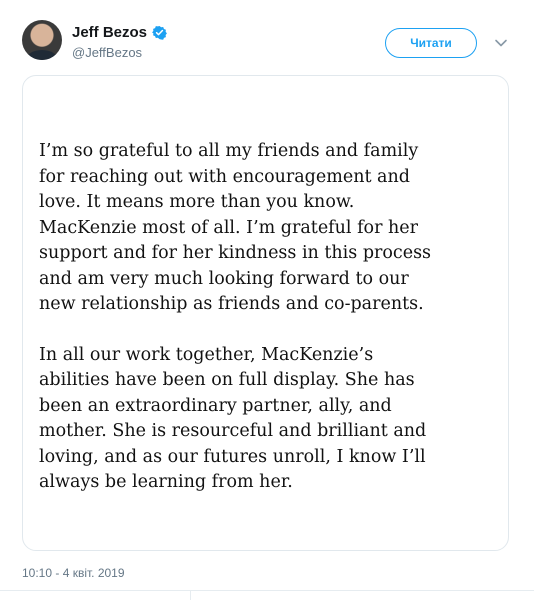 The width and height of the screenshot is (534, 600). I want to click on verified-badge-icon, so click(159, 32).